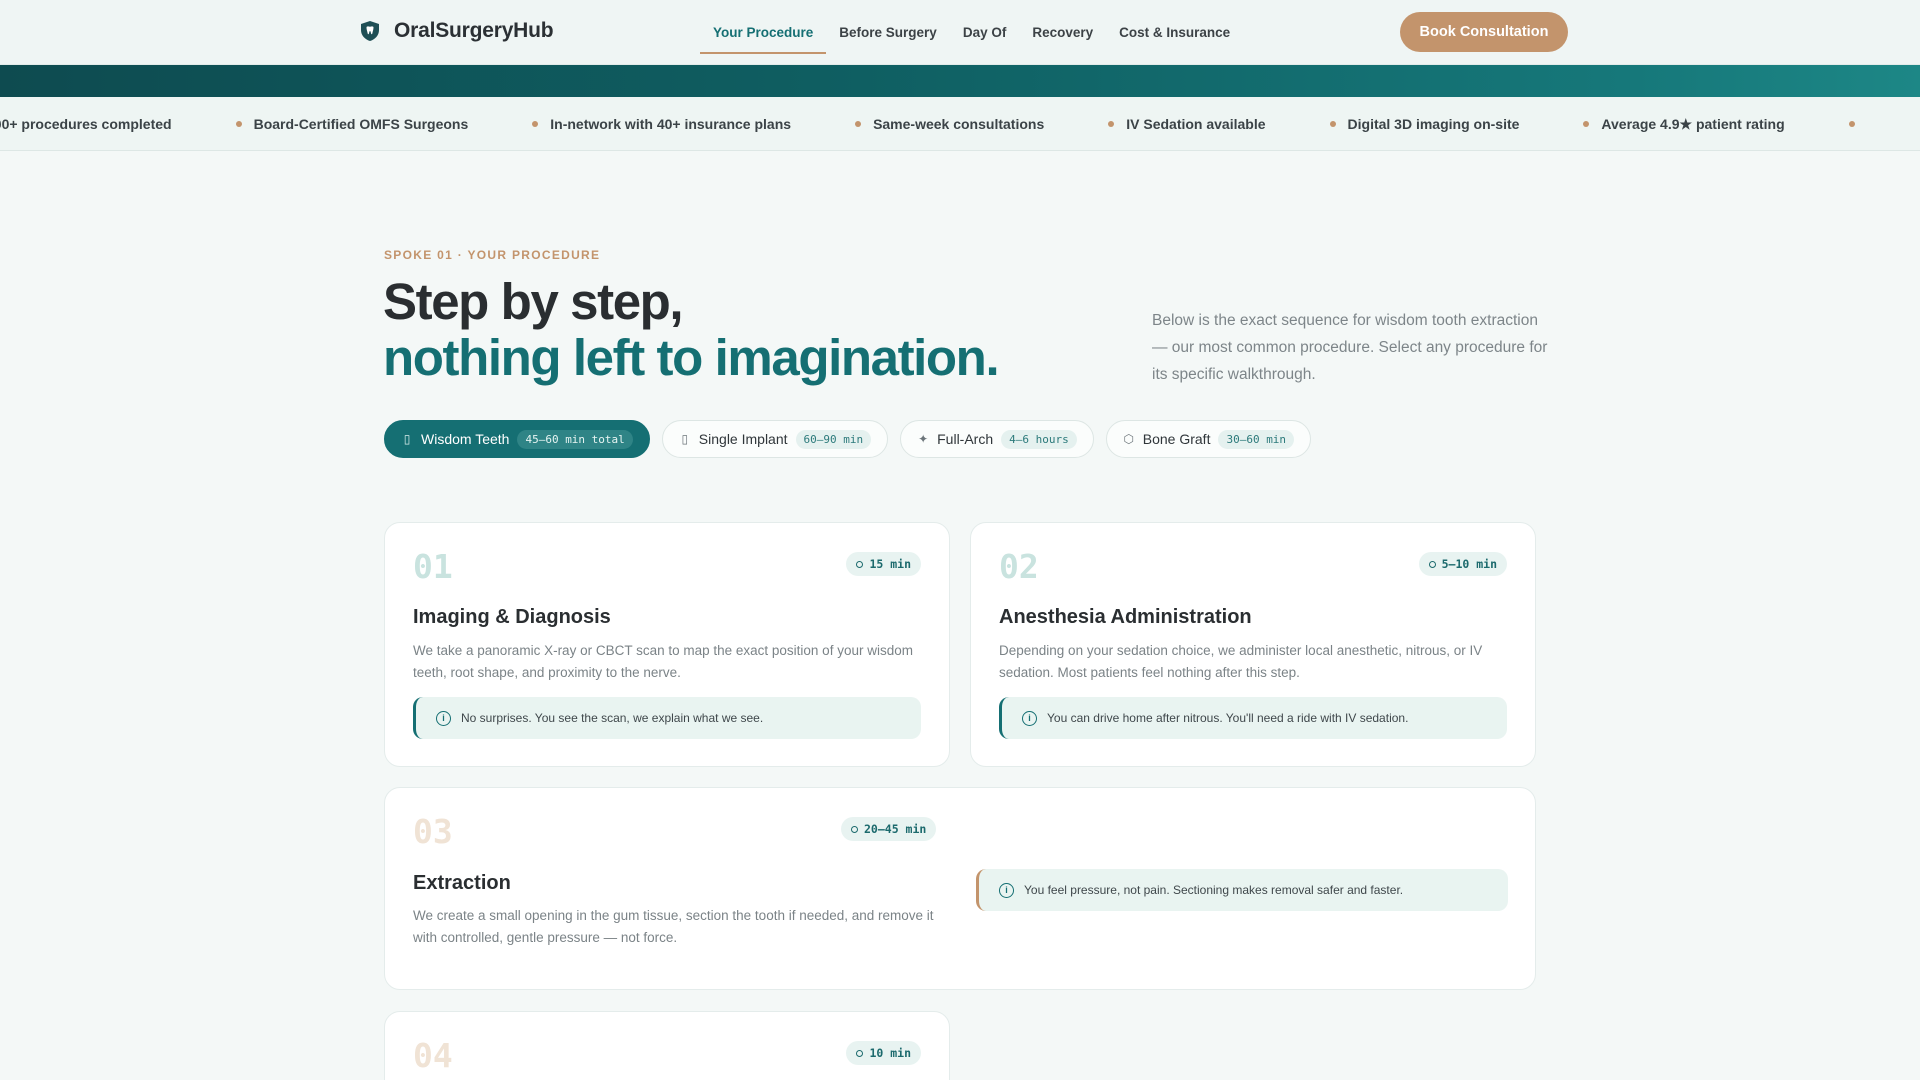 The width and height of the screenshot is (1920, 1080). What do you see at coordinates (685, 439) in the screenshot?
I see `implant-icon: ▯` at bounding box center [685, 439].